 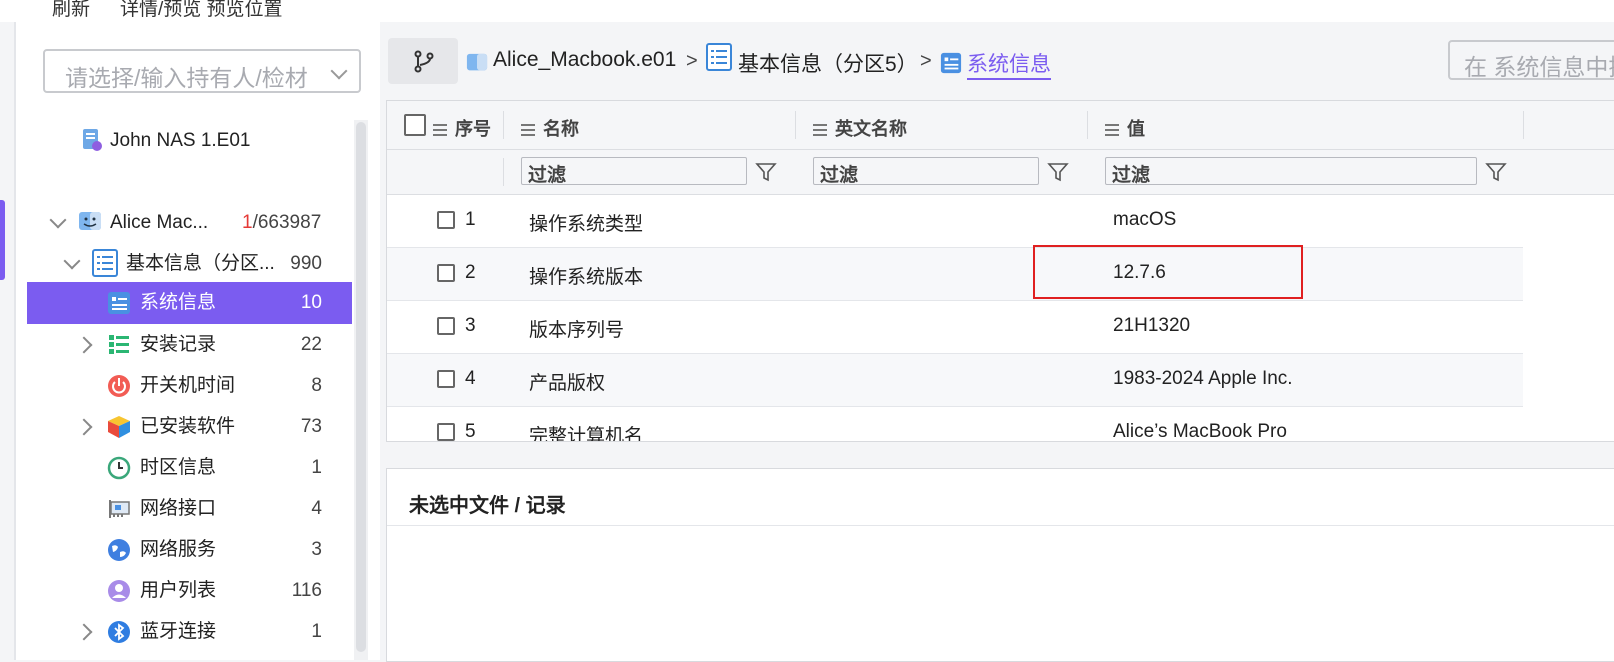 What do you see at coordinates (567, 383) in the screenshot?
I see `cell-name: 产品版权` at bounding box center [567, 383].